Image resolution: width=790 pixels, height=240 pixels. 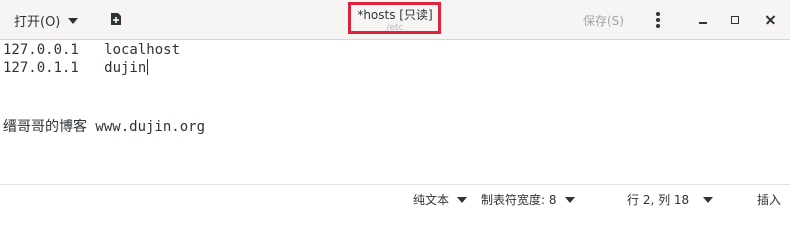 I want to click on maximize-button, so click(x=735, y=20).